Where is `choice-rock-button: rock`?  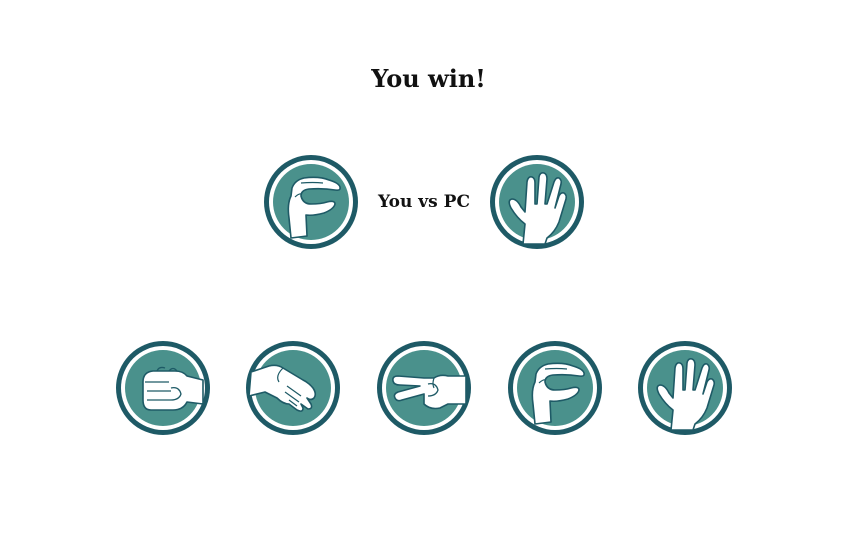
choice-rock-button: rock is located at coordinates (163, 388).